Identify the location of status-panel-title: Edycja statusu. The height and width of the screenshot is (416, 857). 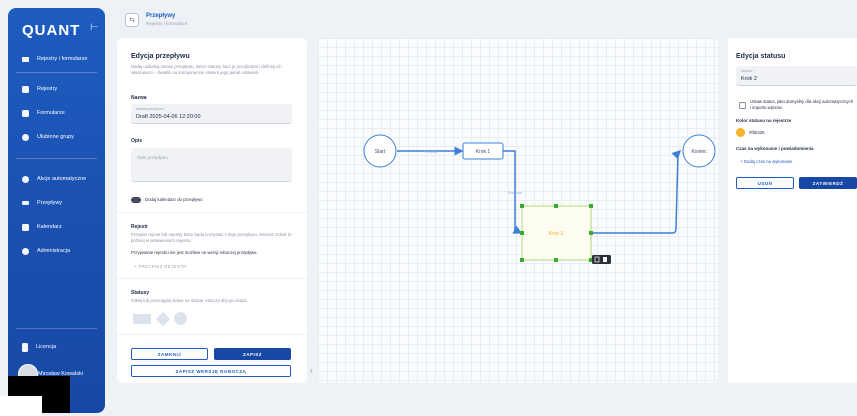
(761, 56).